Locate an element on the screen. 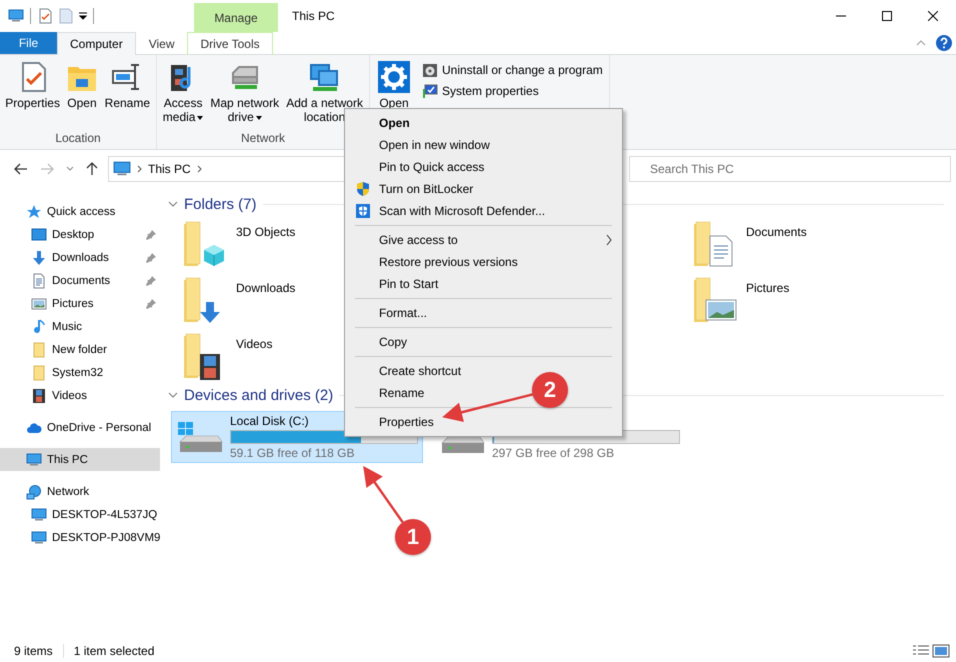 The height and width of the screenshot is (662, 956). free-space: 59.1 GB free of 118 GB is located at coordinates (293, 453).